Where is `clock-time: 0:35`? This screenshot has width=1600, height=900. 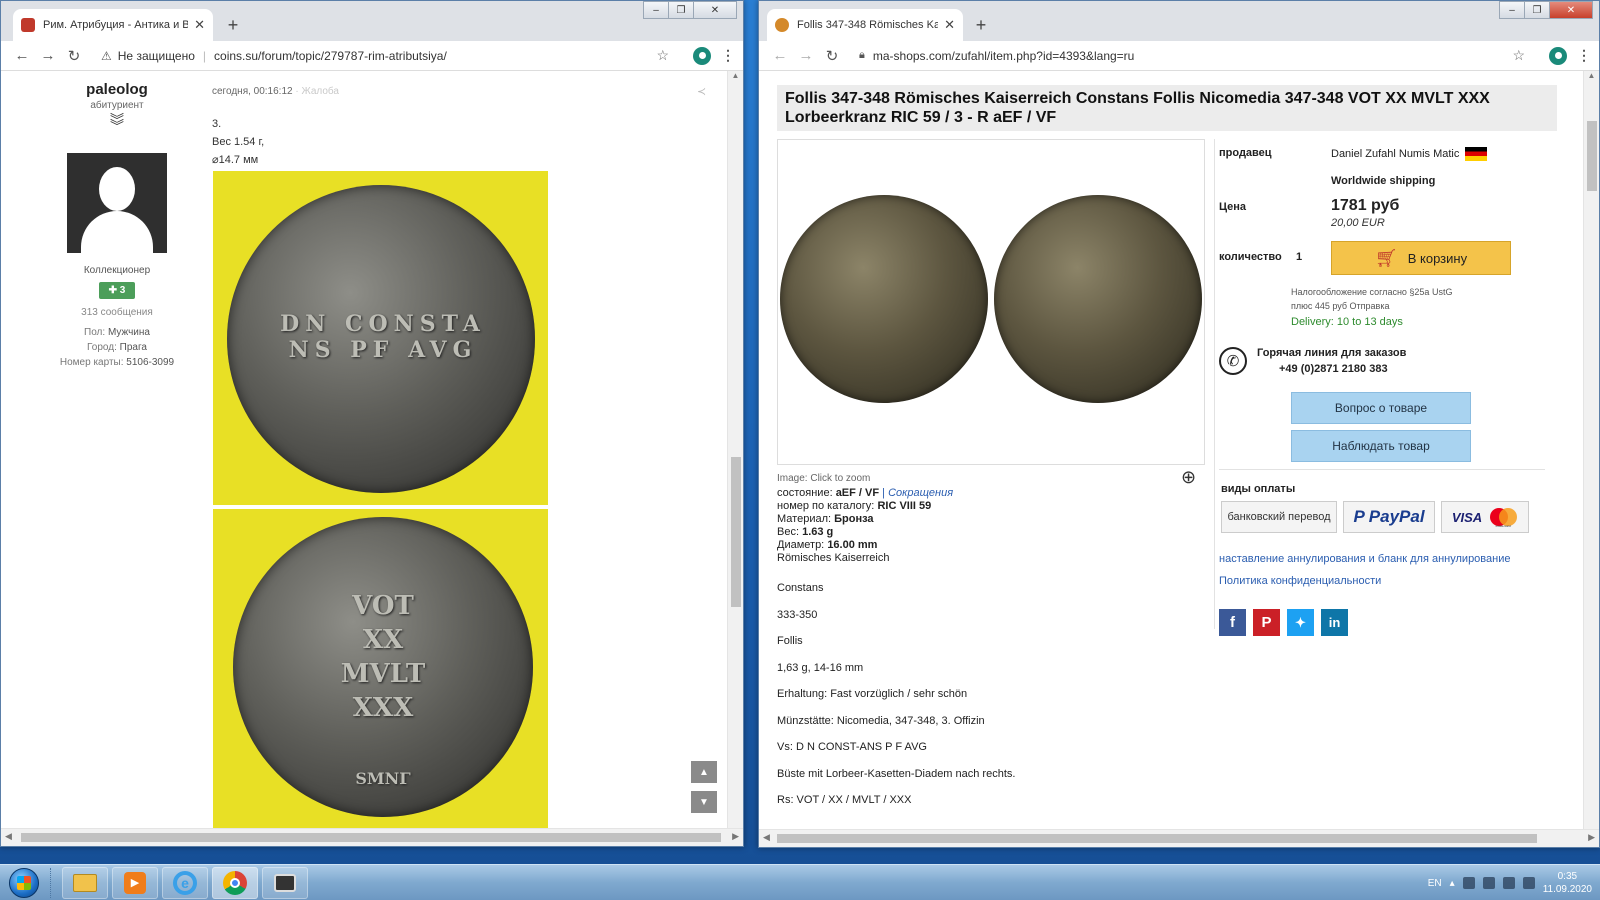 clock-time: 0:35 is located at coordinates (1567, 876).